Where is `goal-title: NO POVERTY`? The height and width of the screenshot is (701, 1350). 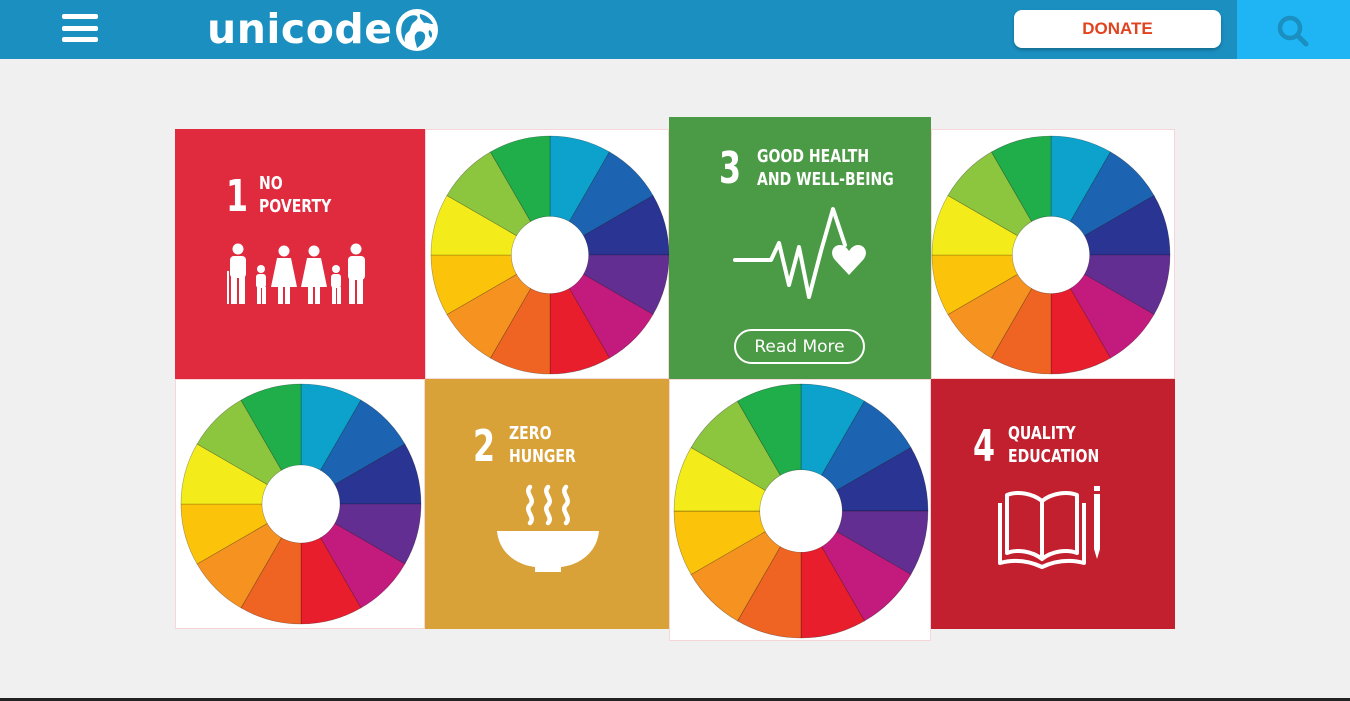
goal-title: NO POVERTY is located at coordinates (295, 195).